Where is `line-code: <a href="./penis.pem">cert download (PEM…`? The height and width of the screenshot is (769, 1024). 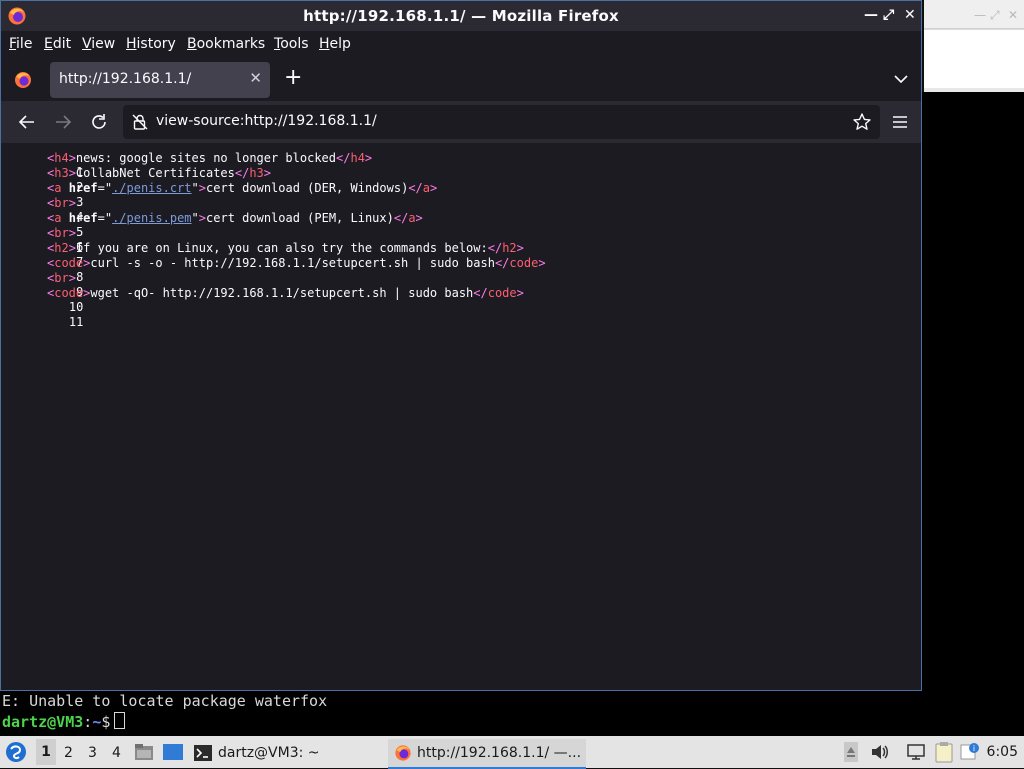 line-code: <a href="./penis.pem">cert download (PEM… is located at coordinates (235, 218).